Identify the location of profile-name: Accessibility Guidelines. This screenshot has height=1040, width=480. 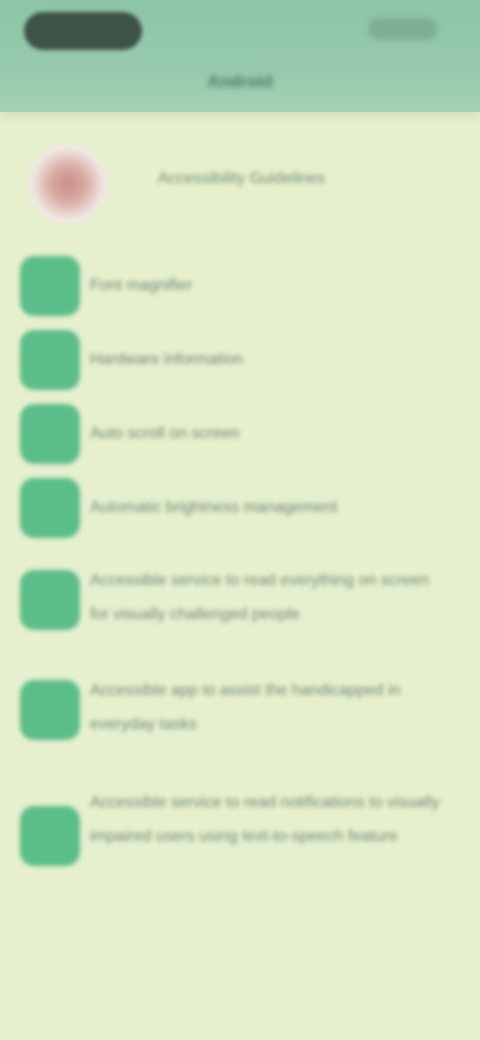
(242, 178).